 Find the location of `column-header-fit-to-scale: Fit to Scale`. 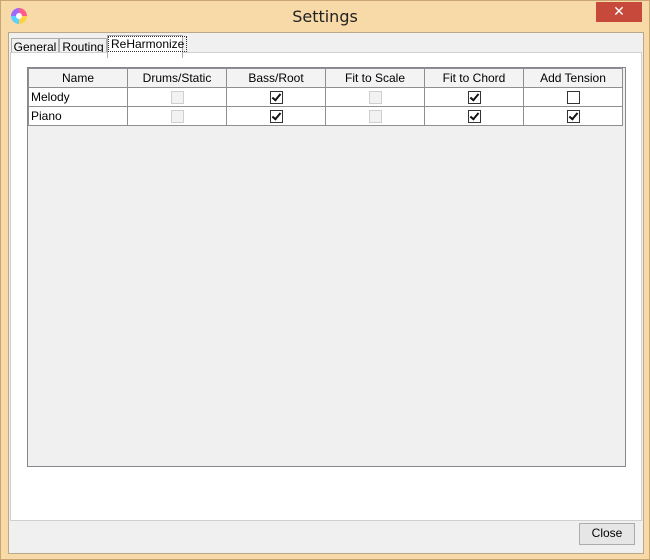

column-header-fit-to-scale: Fit to Scale is located at coordinates (375, 78).